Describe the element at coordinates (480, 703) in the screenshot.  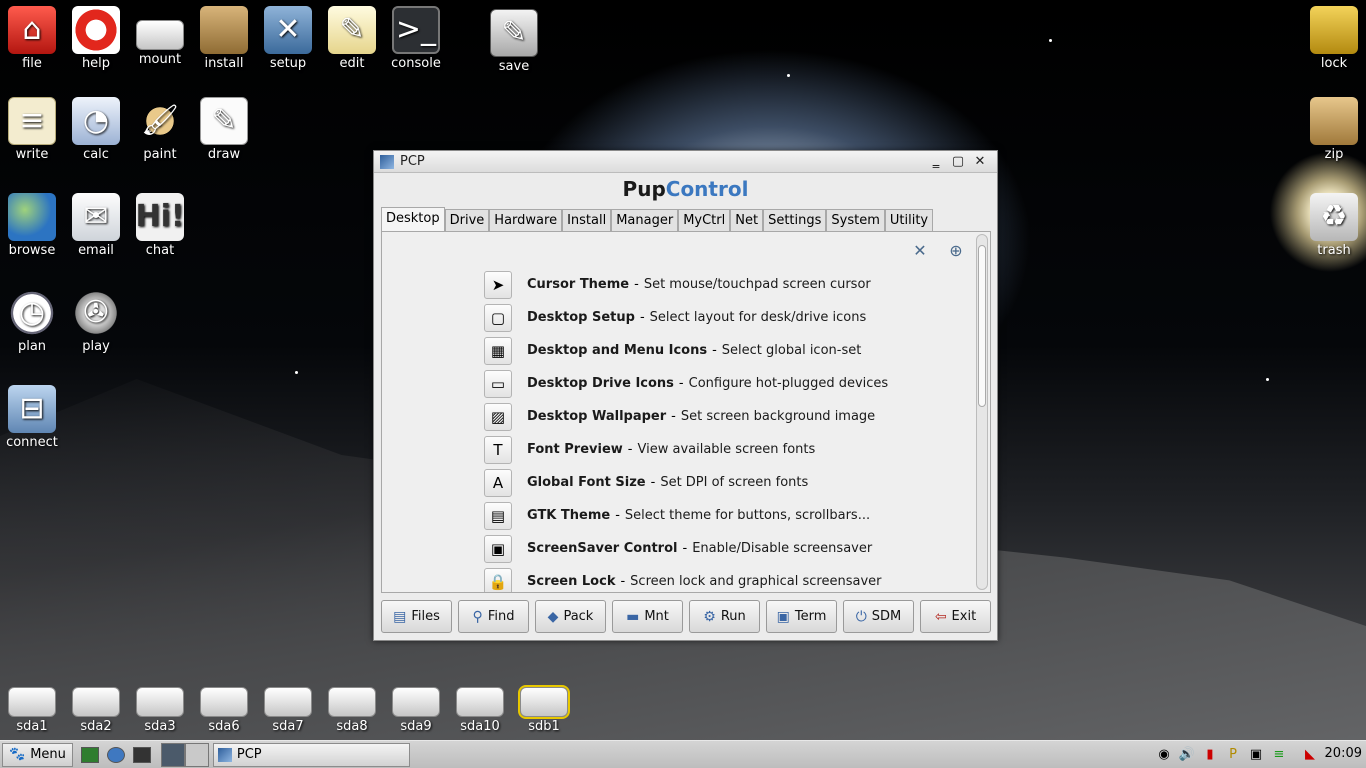
I see `drive-icon-sda10: sda10` at that location.